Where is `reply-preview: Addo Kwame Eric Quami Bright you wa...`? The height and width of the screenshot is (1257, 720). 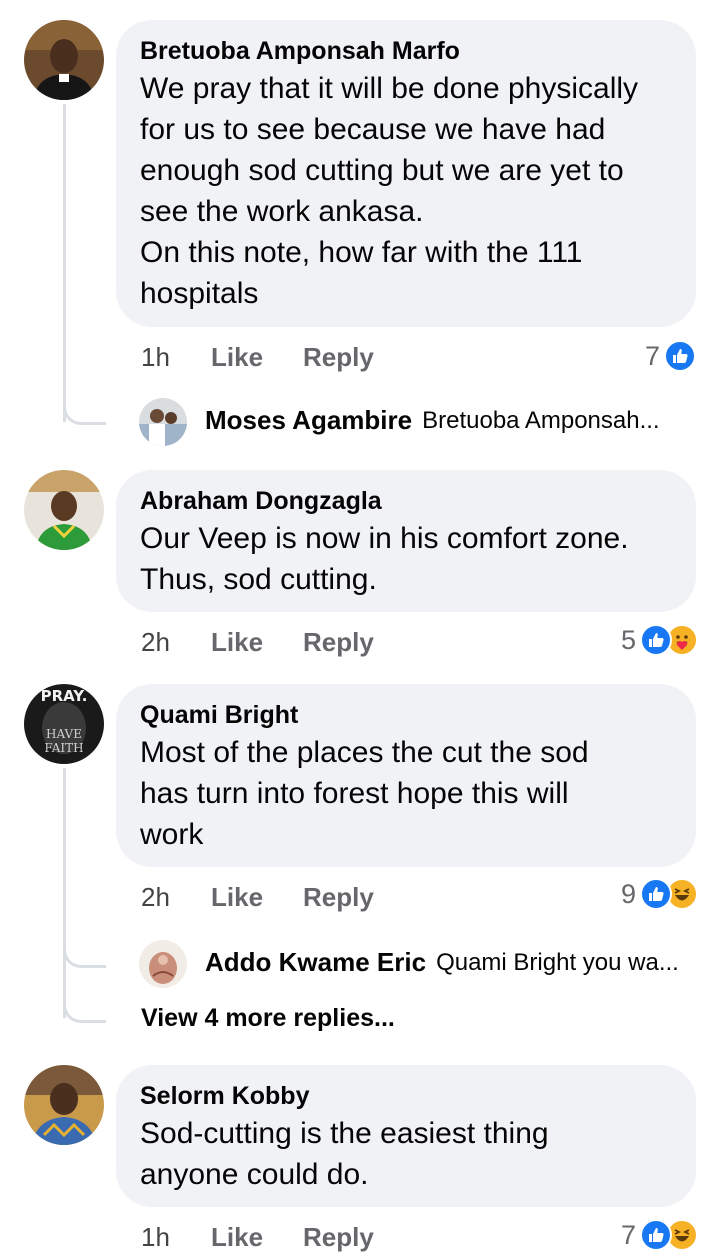
reply-preview: Addo Kwame Eric Quami Bright you wa... is located at coordinates (442, 962).